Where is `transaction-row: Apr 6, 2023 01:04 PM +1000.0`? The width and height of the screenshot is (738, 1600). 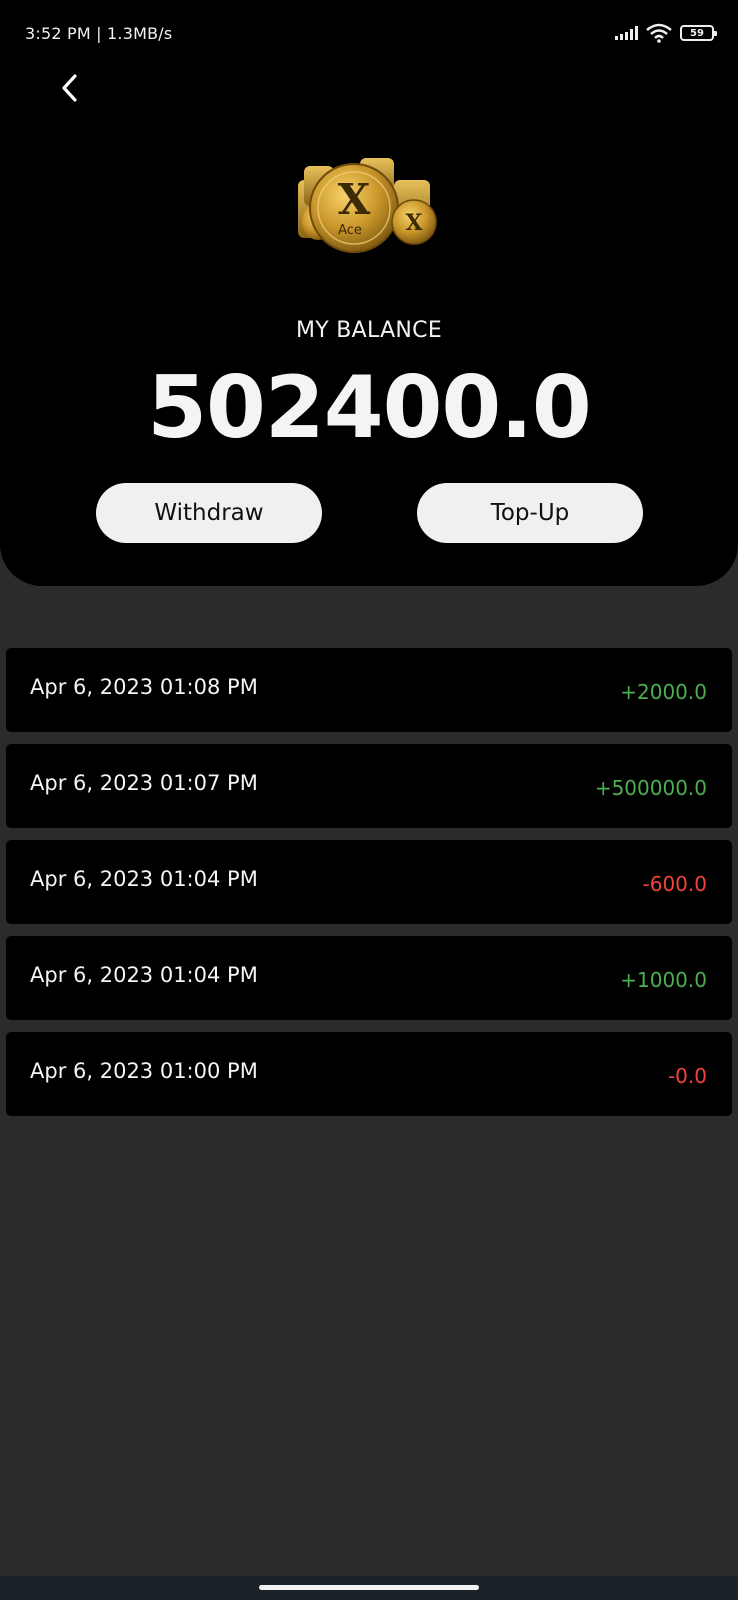
transaction-row: Apr 6, 2023 01:04 PM +1000.0 is located at coordinates (369, 978).